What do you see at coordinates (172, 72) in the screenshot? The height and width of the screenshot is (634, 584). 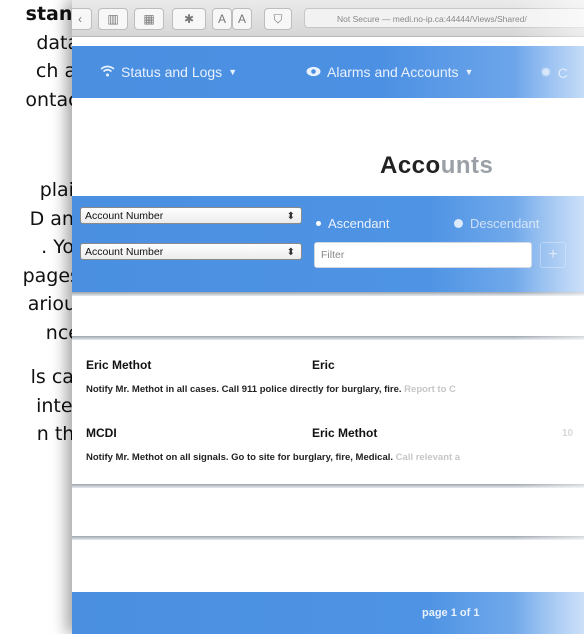 I see `nav-label: Status and Logs` at bounding box center [172, 72].